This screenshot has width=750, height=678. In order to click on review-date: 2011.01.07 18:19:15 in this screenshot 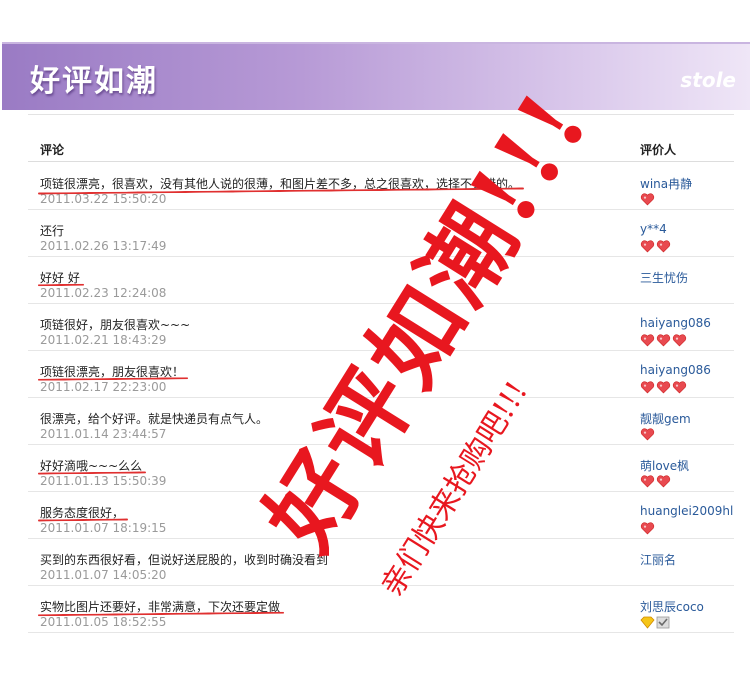, I will do `click(103, 528)`.